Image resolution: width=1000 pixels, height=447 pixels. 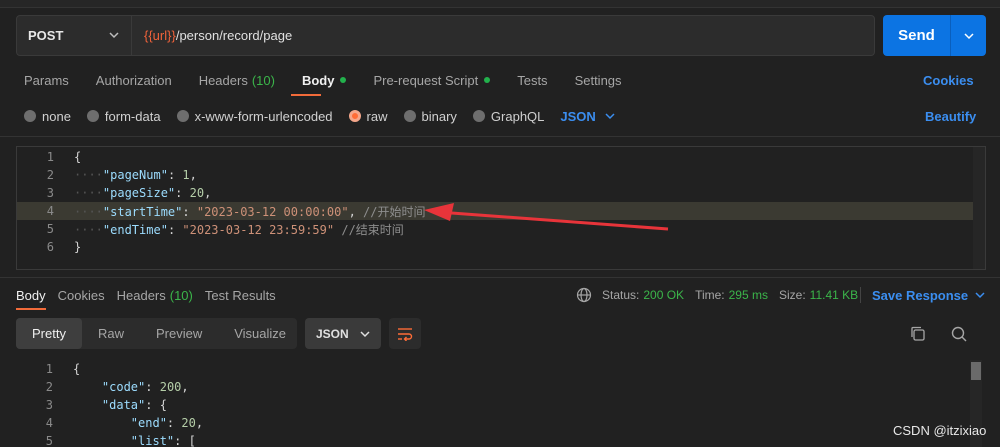 I want to click on response-code-line: 1 {, so click(x=48, y=369).